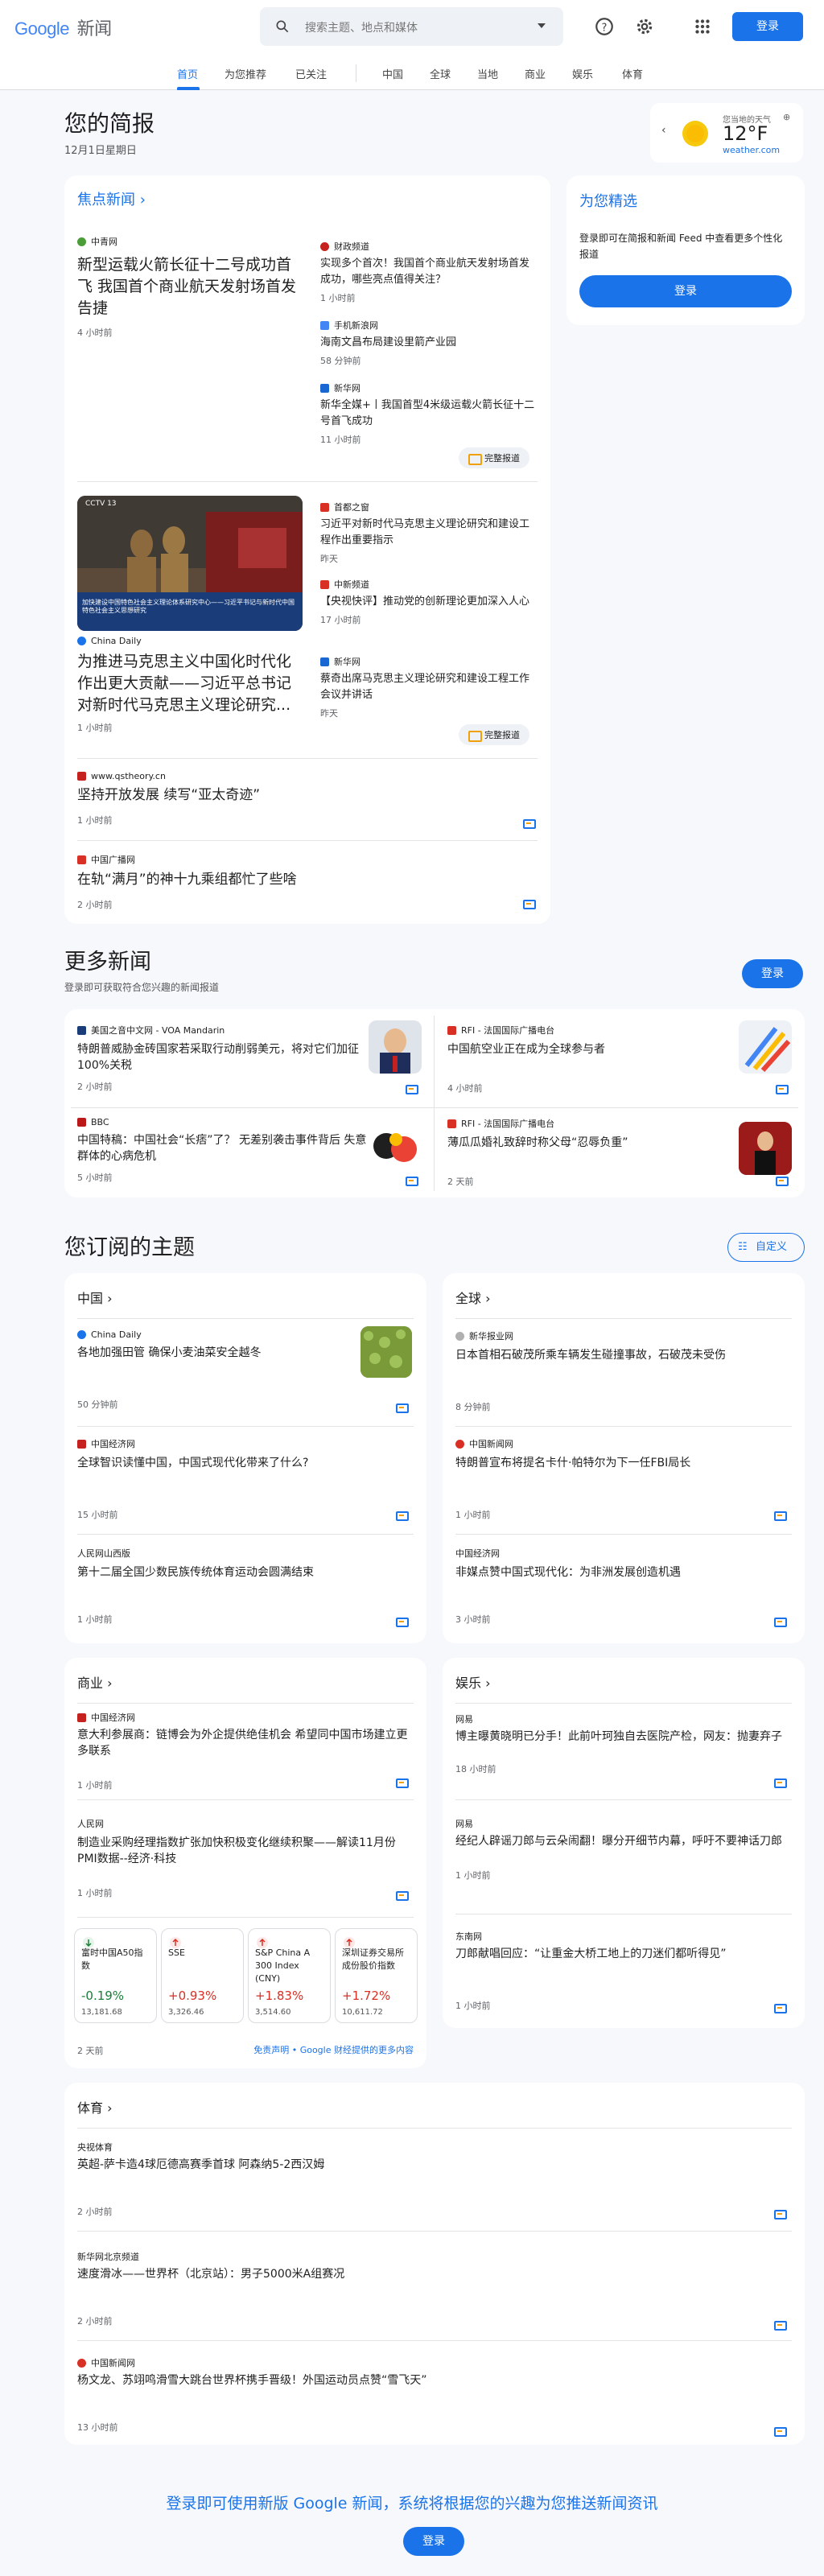  What do you see at coordinates (429, 413) in the screenshot?
I see `story-side: 新华网 新华全媒+丨我国首型4米级运载火箭长征十二号首飞成功 11 小时前` at bounding box center [429, 413].